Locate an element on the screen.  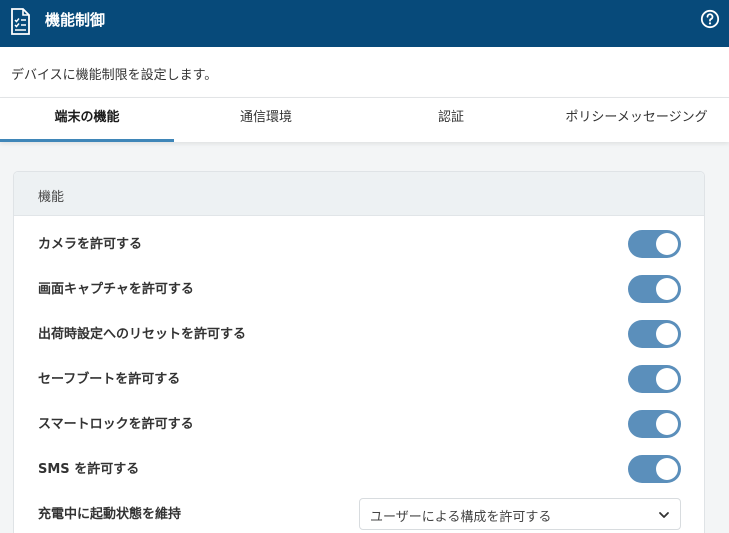
setting-row-factory-reset: 出荷時設定へのリセットを許可する is located at coordinates (359, 331).